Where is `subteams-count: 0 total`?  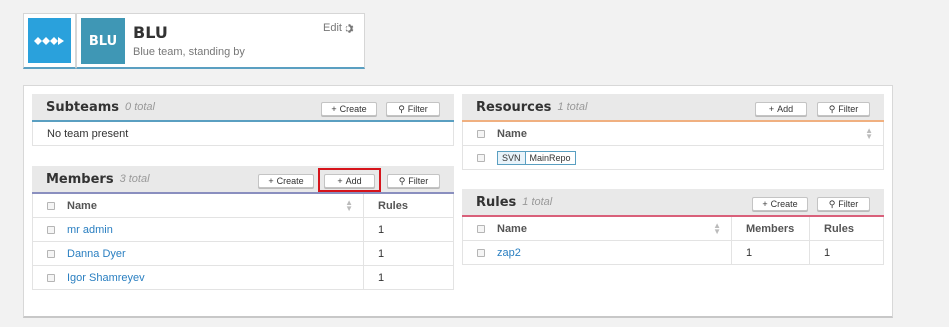
subteams-count: 0 total is located at coordinates (140, 107).